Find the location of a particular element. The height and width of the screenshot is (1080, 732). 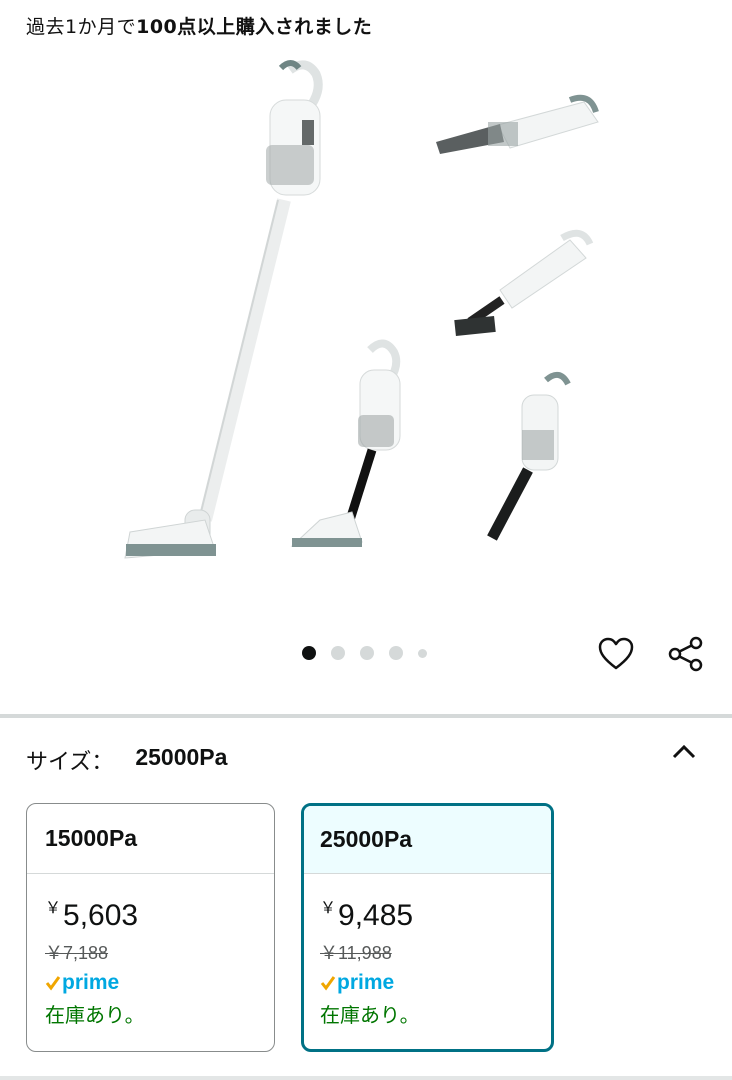

option-price: ￥9,485 is located at coordinates (435, 912).